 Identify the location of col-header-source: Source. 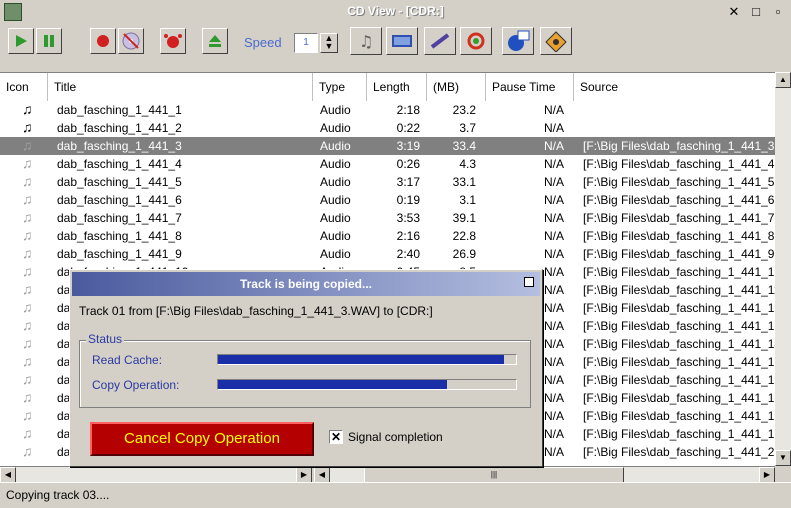
(682, 87).